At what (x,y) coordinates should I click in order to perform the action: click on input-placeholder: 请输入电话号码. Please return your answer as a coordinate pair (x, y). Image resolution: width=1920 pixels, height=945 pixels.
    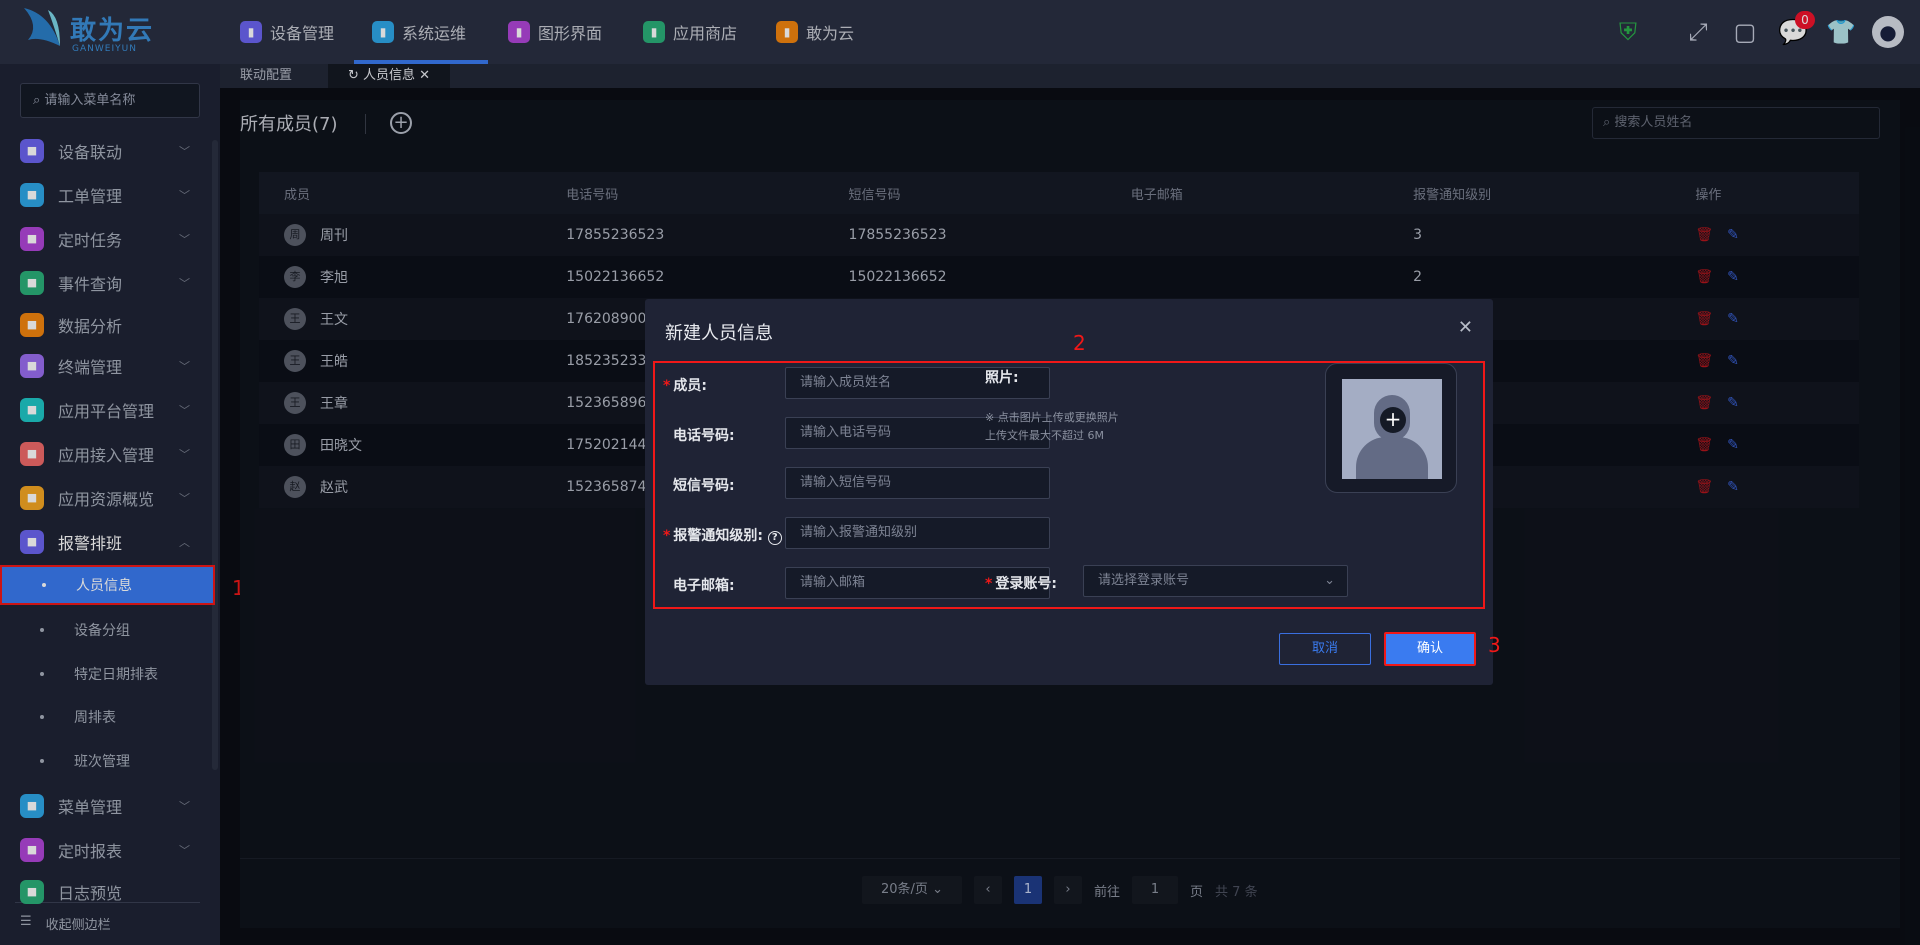
    Looking at the image, I should click on (846, 432).